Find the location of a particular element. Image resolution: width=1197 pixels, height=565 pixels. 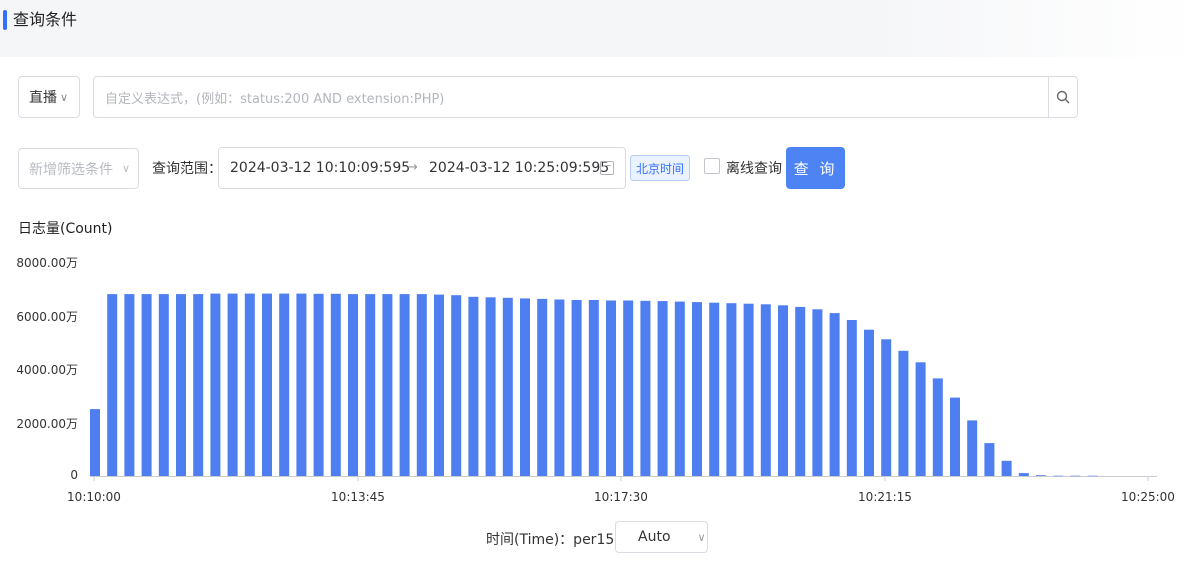

y-tick-label: 2000.00万 is located at coordinates (47, 423).